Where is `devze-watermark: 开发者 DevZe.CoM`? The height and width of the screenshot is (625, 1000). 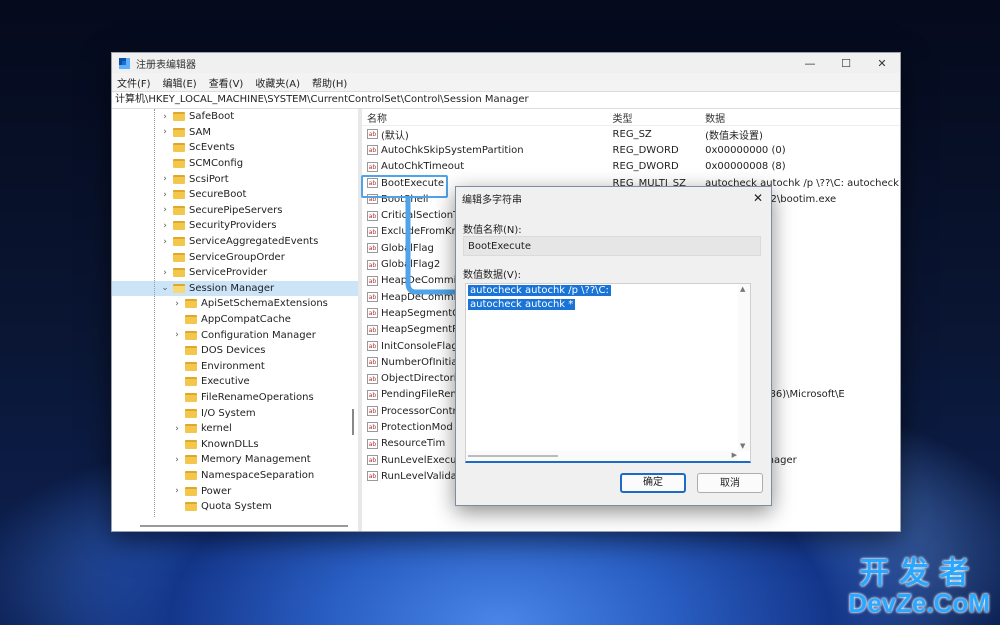
devze-watermark: 开发者 DevZe.CoM is located at coordinates (919, 587).